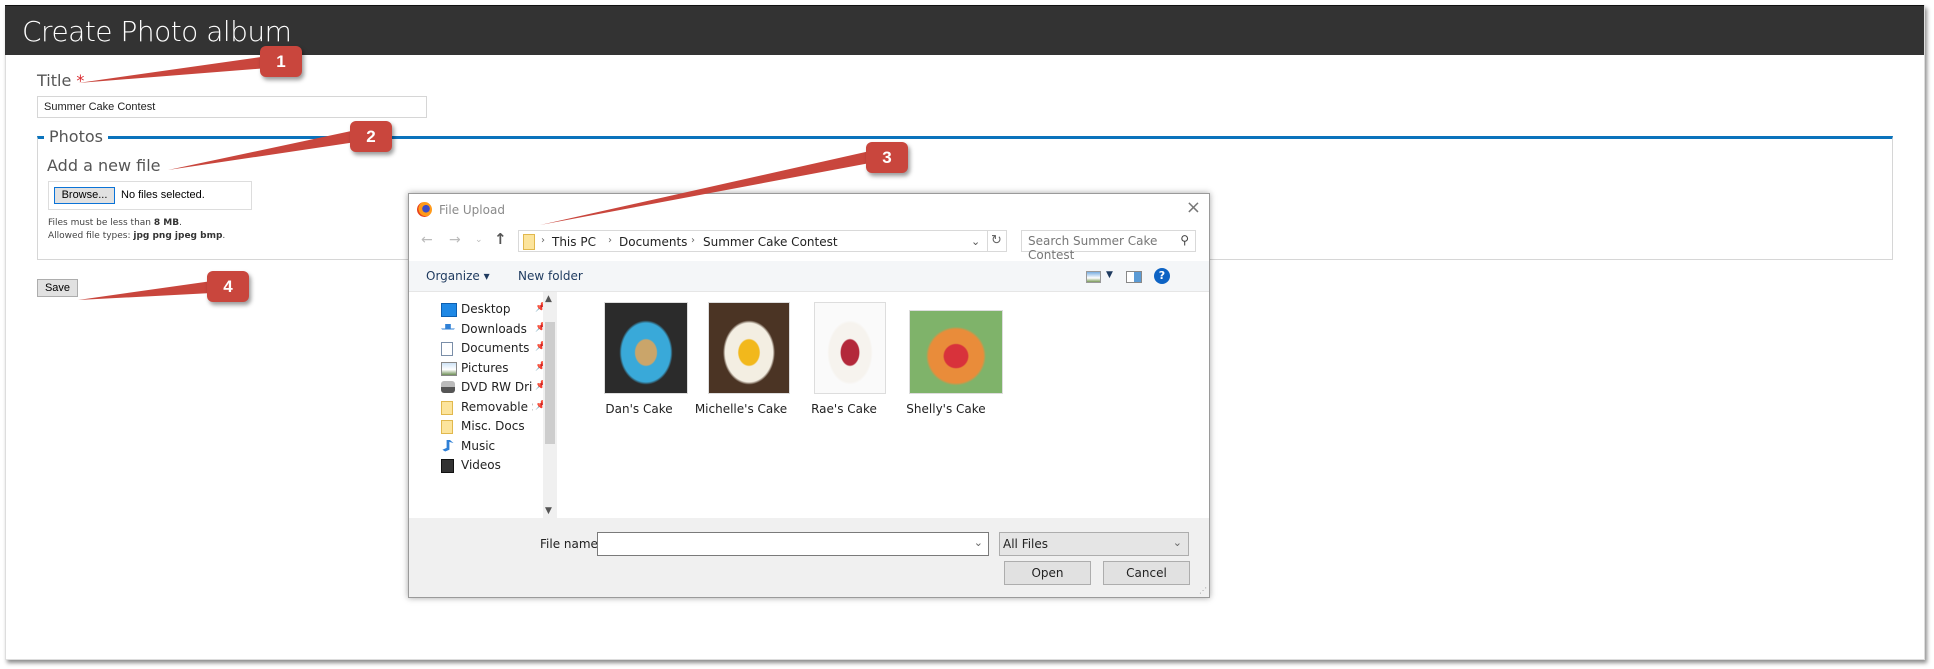  What do you see at coordinates (705, 188) in the screenshot?
I see `callout-3-arrow` at bounding box center [705, 188].